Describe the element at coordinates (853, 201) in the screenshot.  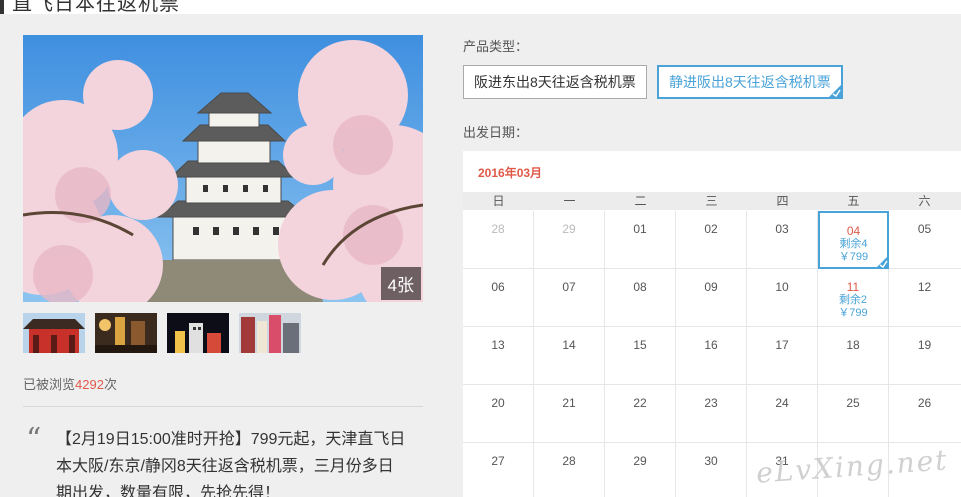
I see `weekday-label: 五` at that location.